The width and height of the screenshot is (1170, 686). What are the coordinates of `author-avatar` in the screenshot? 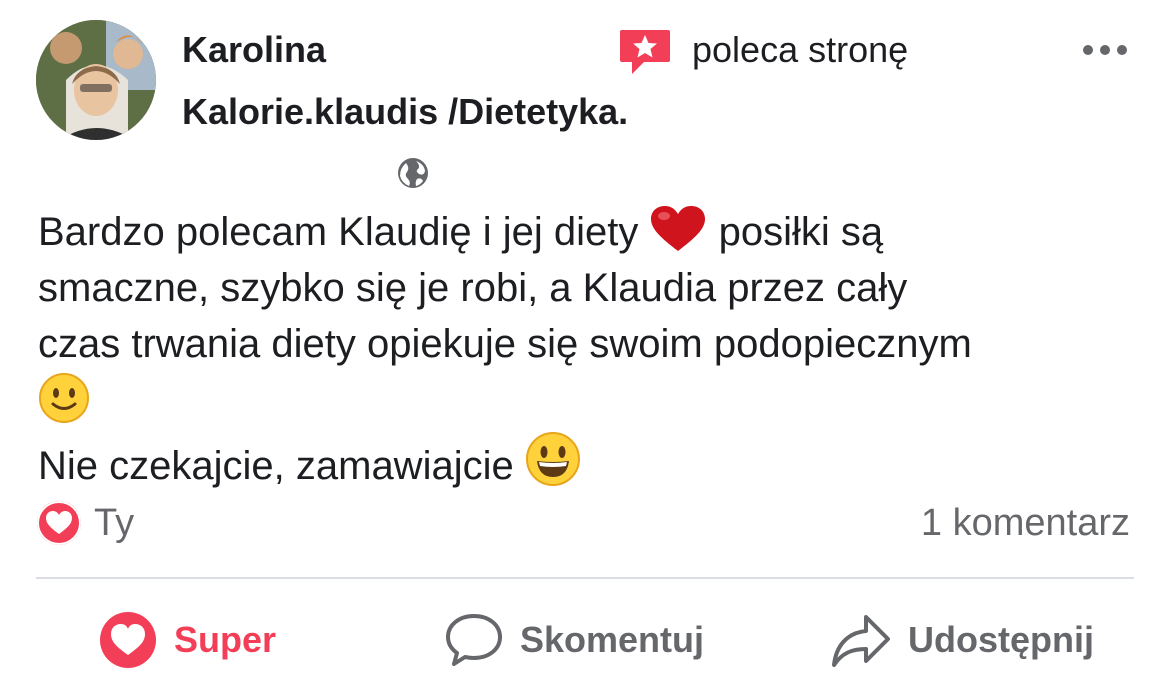 It's located at (96, 80).